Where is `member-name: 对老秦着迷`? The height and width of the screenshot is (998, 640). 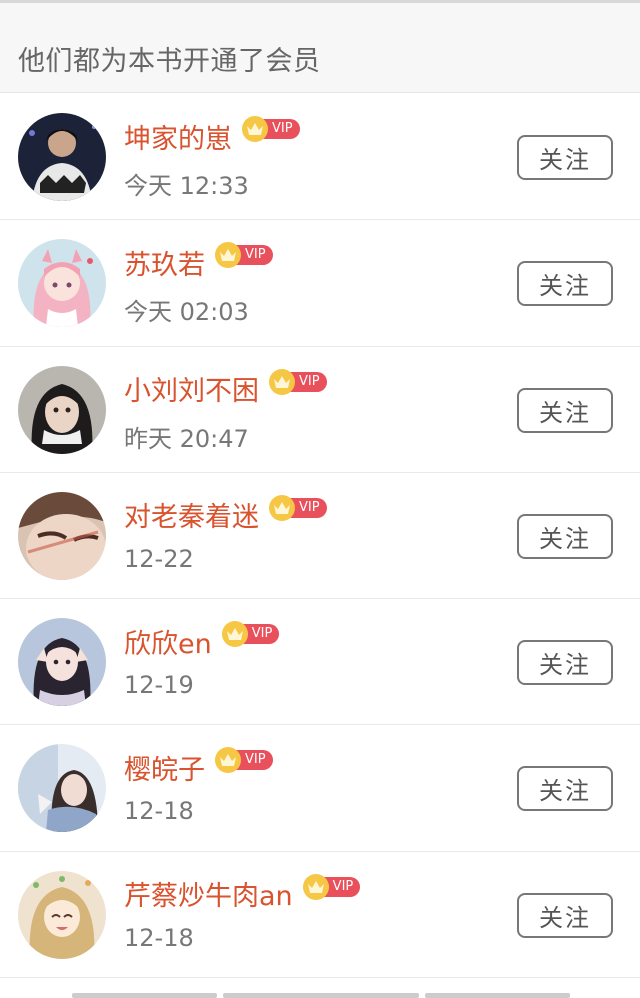
member-name: 对老秦着迷 is located at coordinates (191, 514).